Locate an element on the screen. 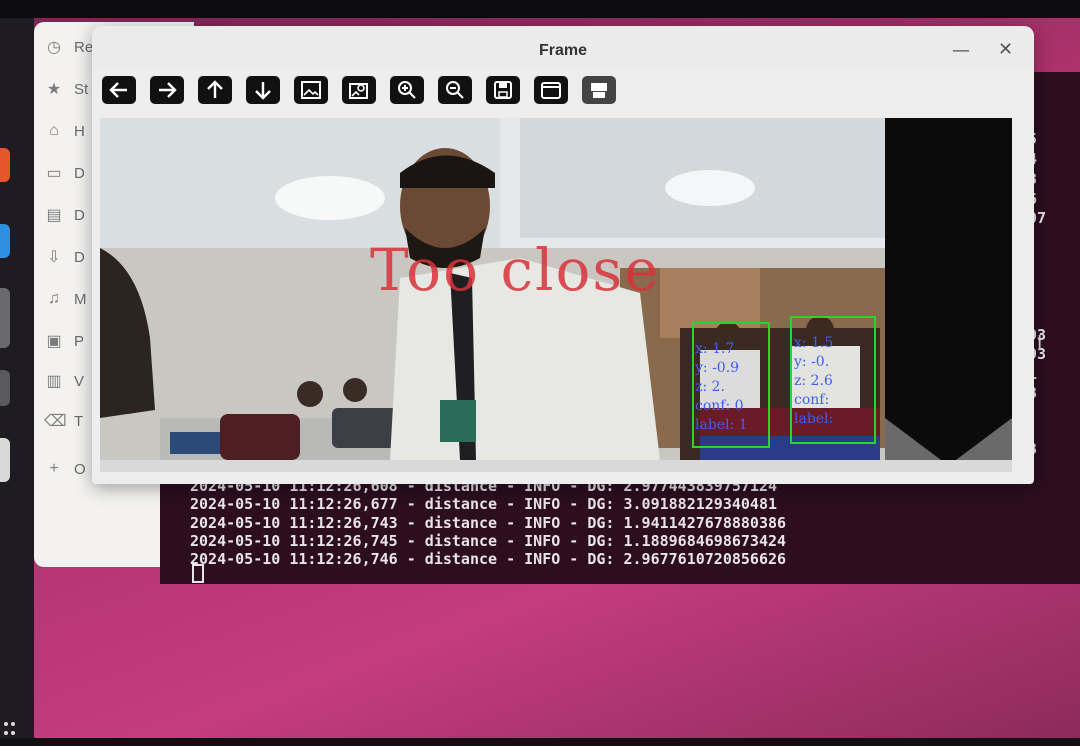  dock is located at coordinates (17, 381).